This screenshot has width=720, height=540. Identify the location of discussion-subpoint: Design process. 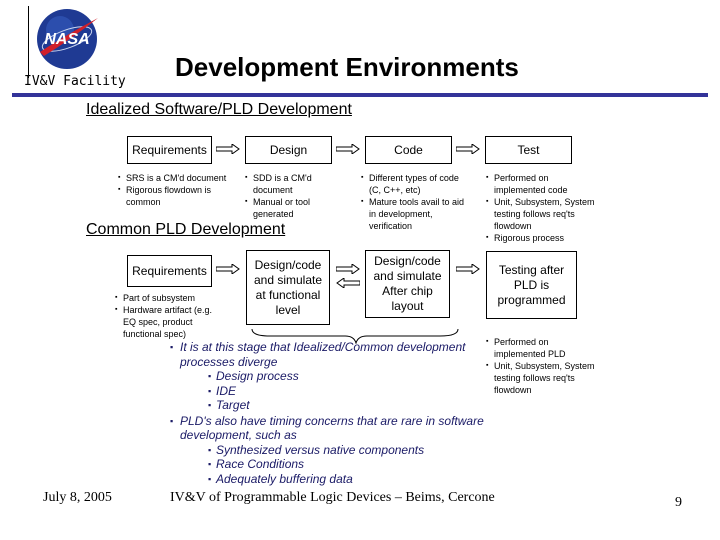
(340, 376).